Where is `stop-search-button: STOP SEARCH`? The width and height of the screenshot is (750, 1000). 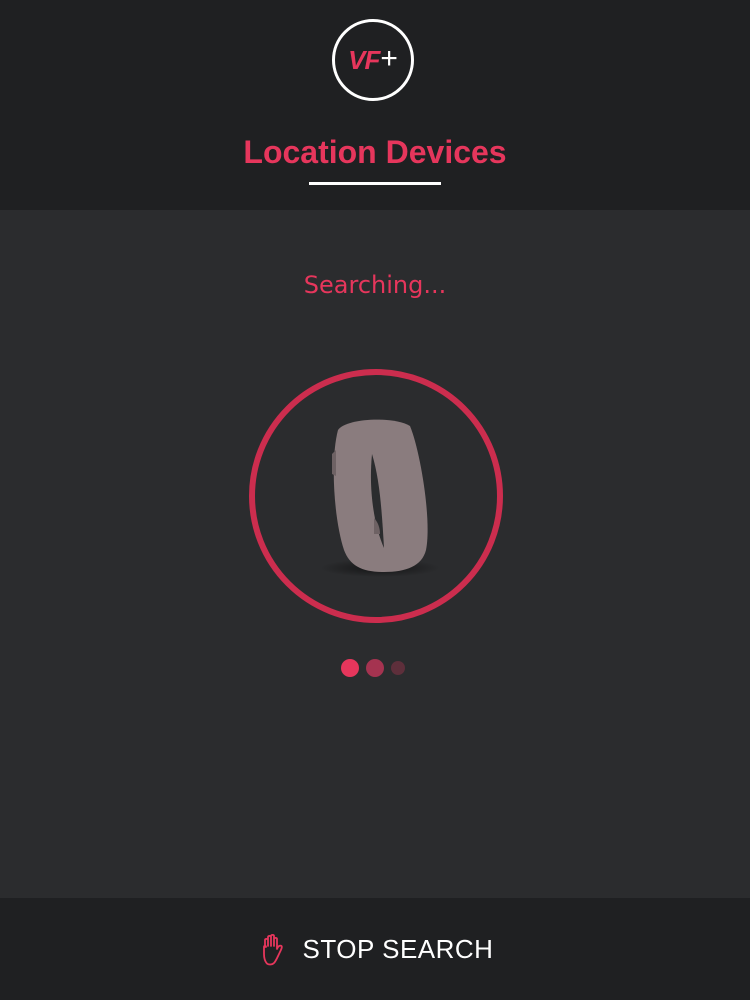 stop-search-button: STOP SEARCH is located at coordinates (375, 949).